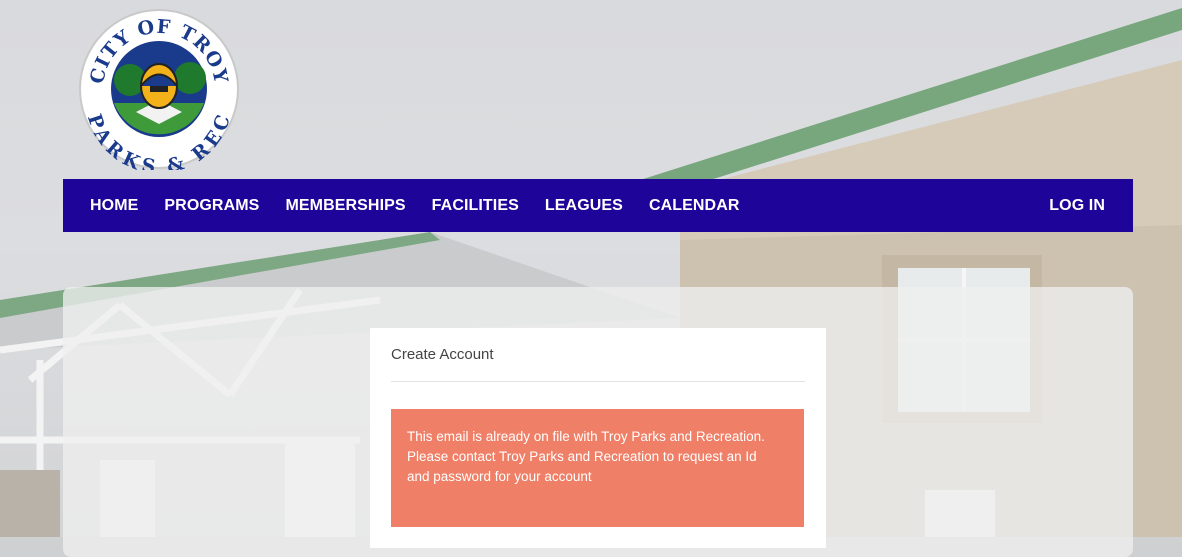 Image resolution: width=1182 pixels, height=557 pixels. Describe the element at coordinates (475, 206) in the screenshot. I see `nav-facilities: FACILITIES` at that location.